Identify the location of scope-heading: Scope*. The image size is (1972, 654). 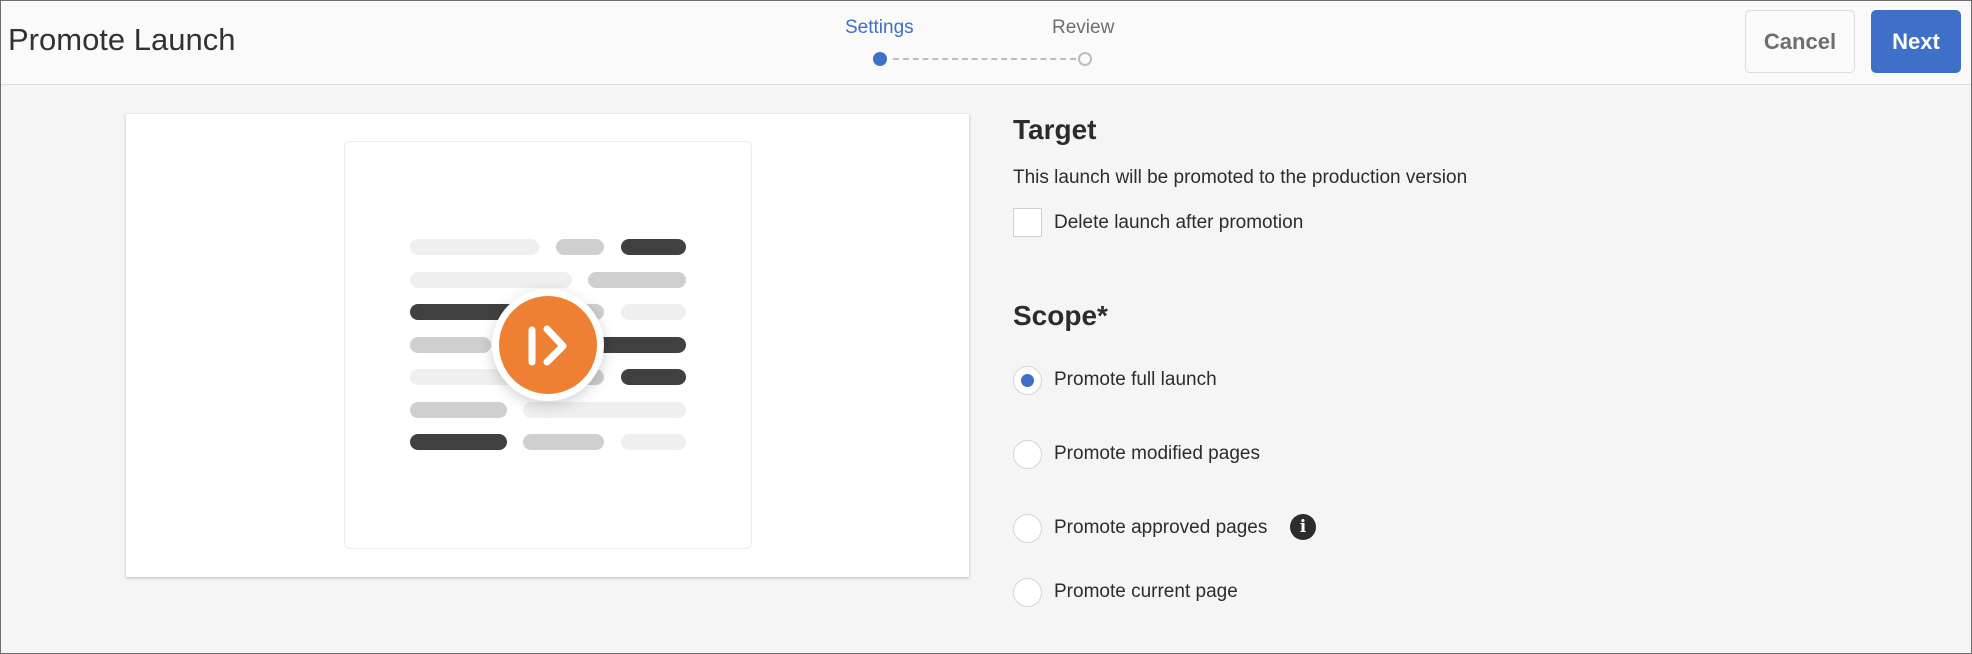
(1060, 315).